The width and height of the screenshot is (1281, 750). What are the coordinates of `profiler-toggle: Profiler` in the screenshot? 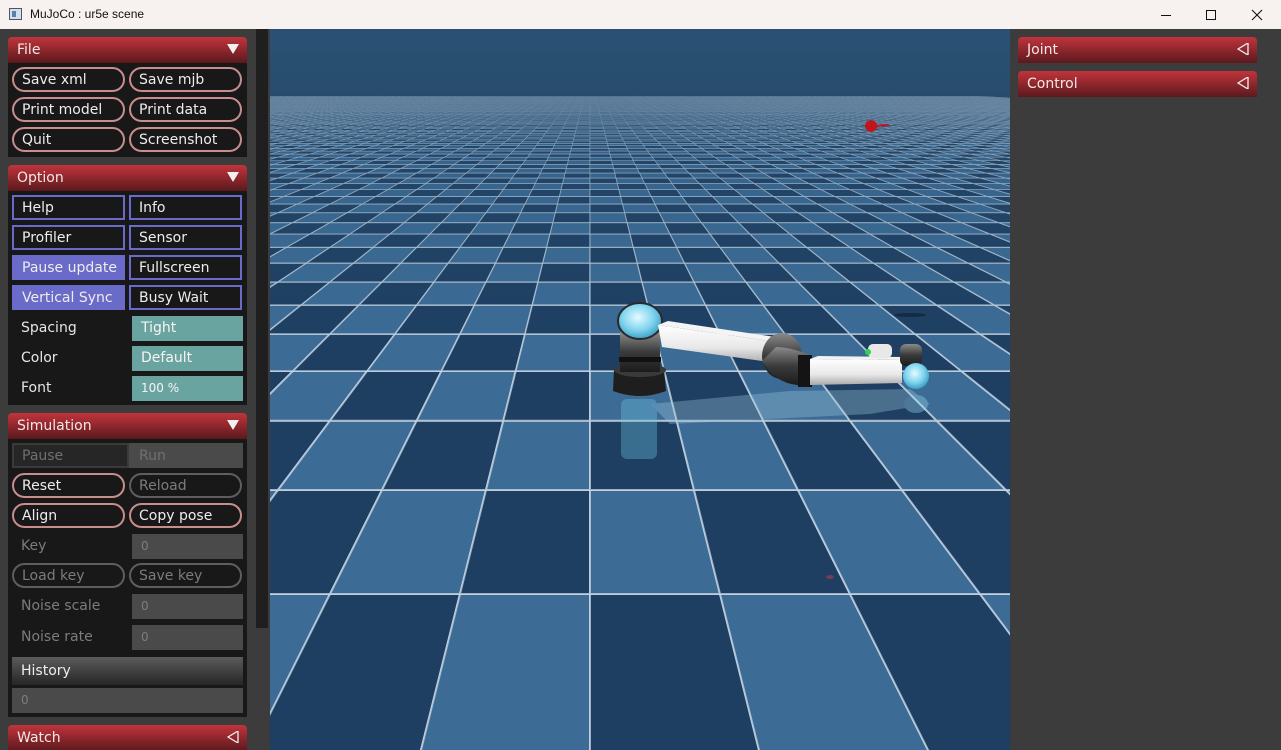 It's located at (68, 237).